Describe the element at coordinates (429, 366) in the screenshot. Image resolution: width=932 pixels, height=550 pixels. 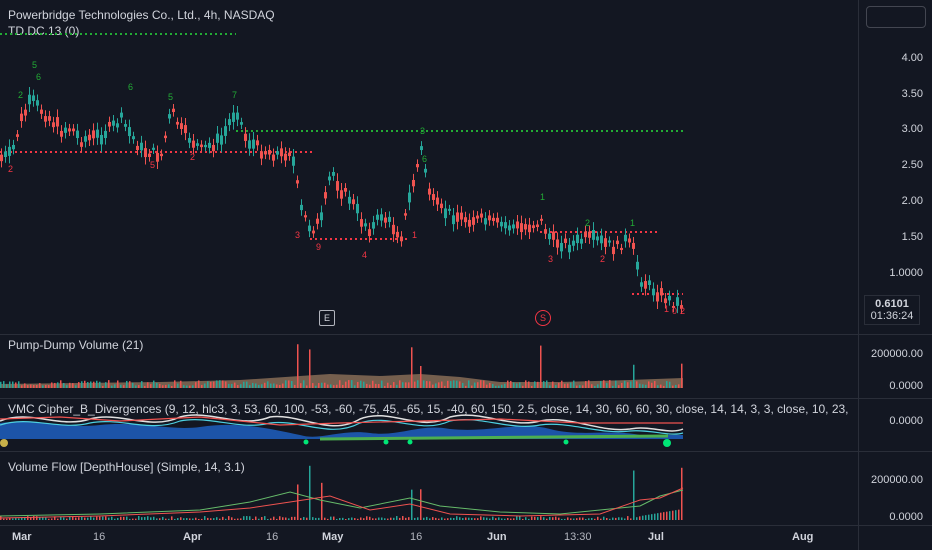
I see `pump-dump-chart` at that location.